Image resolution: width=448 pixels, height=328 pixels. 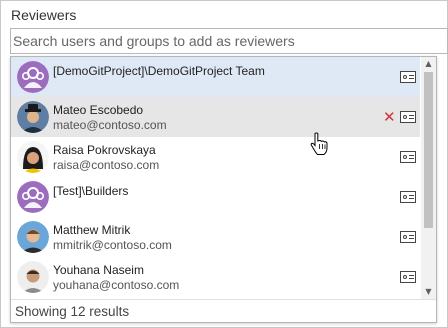 I want to click on reviewers-title: Reviewers, so click(x=44, y=15).